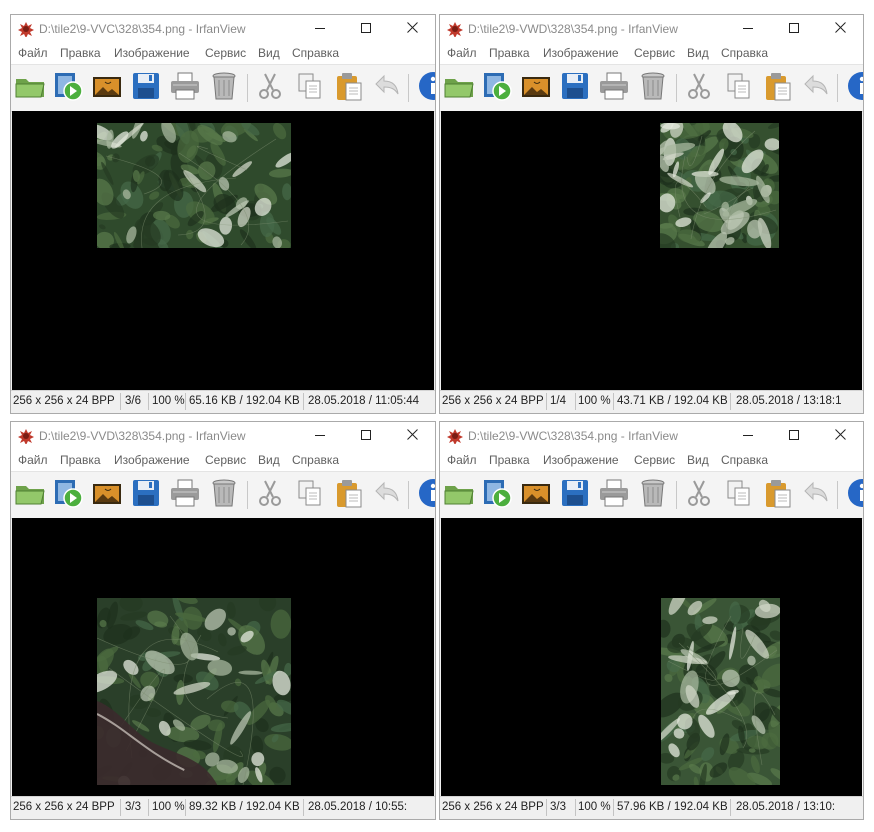 The image size is (874, 832). I want to click on title-bar: D:\tile2\9-VVC\328\354.png - IrfanView, so click(223, 29).